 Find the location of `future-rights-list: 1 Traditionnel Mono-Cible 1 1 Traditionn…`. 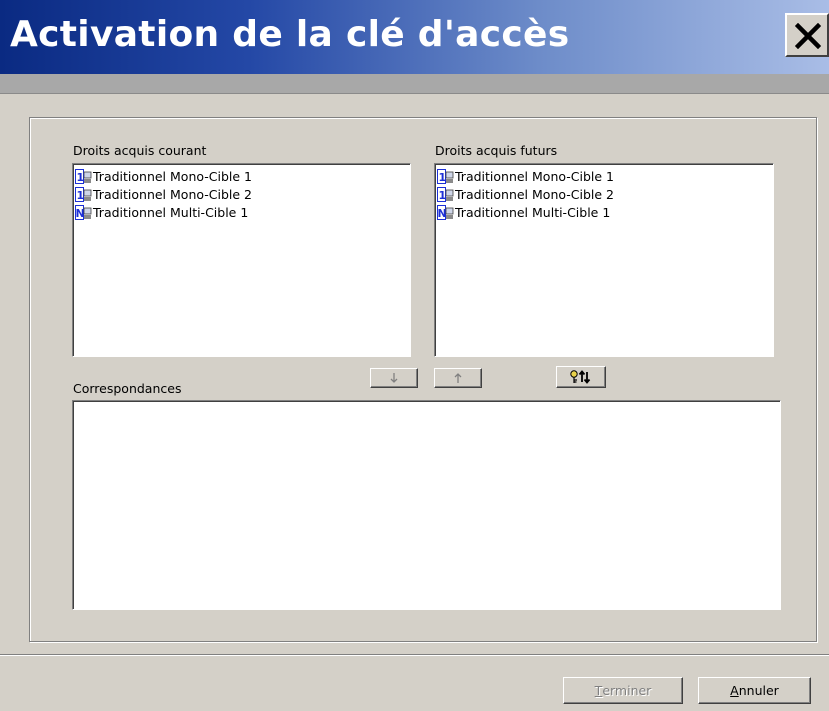

future-rights-list: 1 Traditionnel Mono-Cible 1 1 Traditionn… is located at coordinates (604, 260).